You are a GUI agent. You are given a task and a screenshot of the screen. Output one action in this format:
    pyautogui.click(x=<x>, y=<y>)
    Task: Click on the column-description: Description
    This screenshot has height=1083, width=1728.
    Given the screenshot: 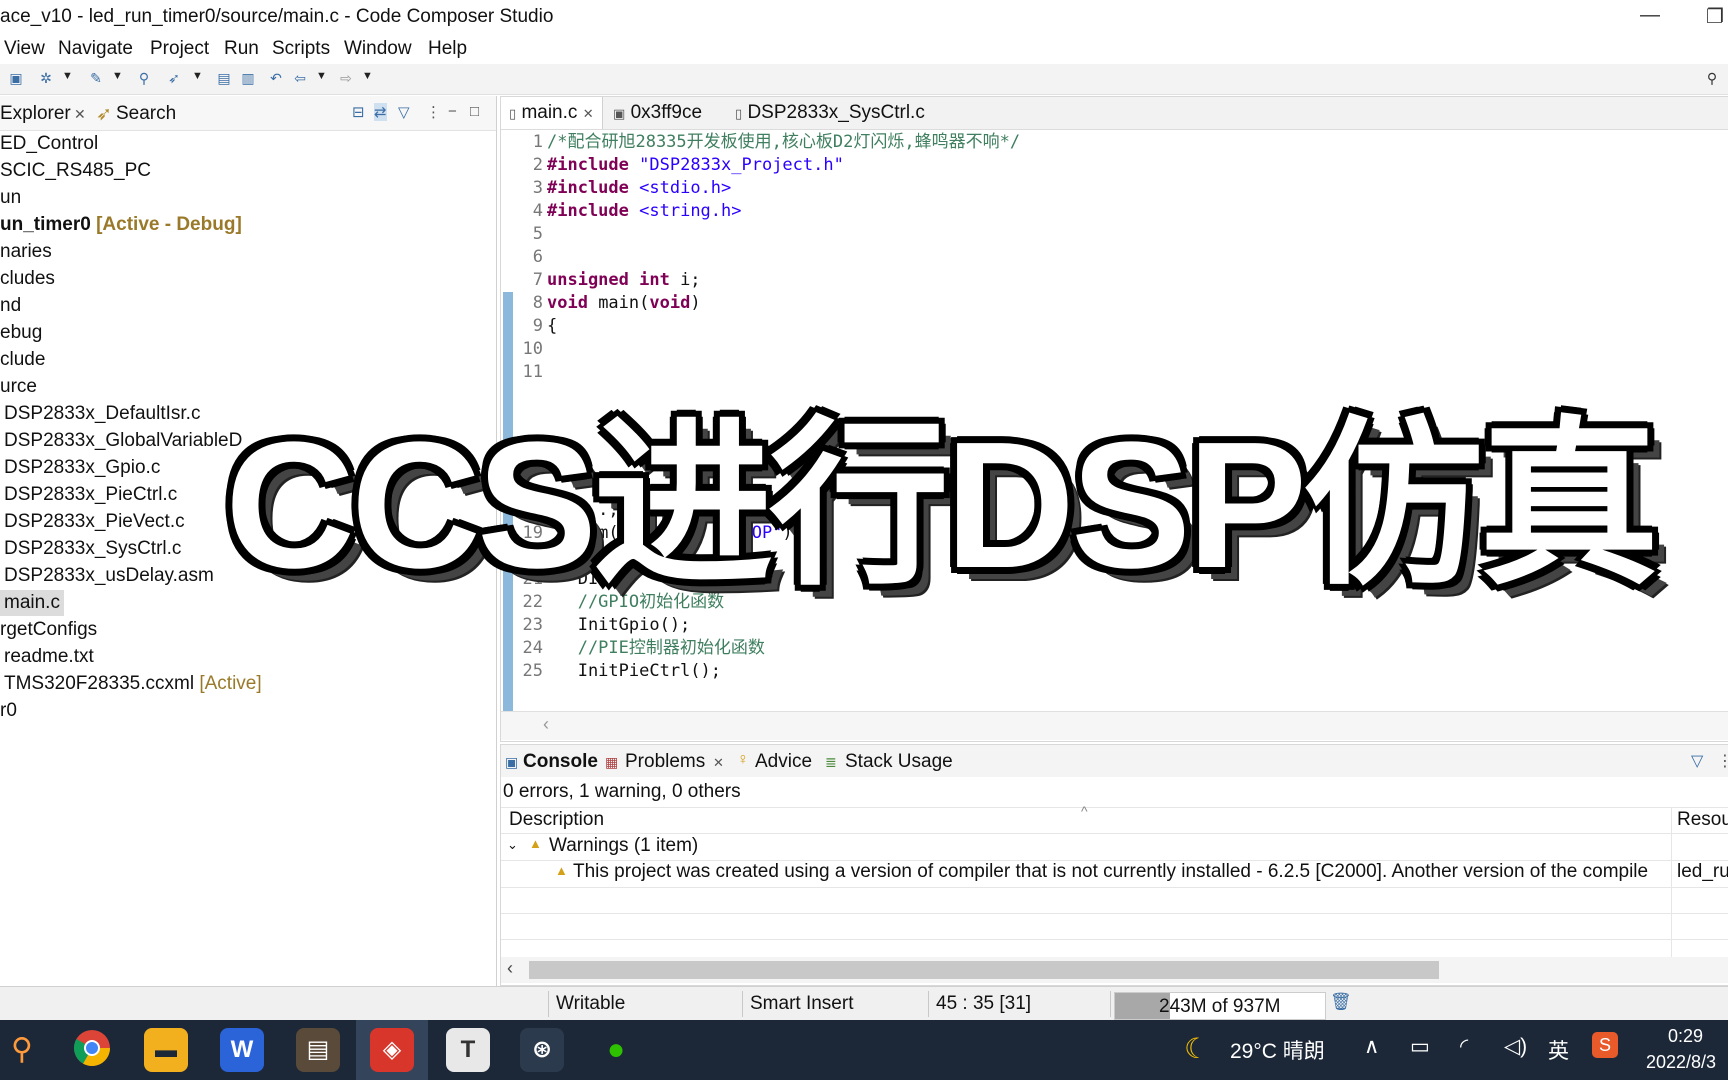 What is the action you would take?
    pyautogui.click(x=556, y=820)
    